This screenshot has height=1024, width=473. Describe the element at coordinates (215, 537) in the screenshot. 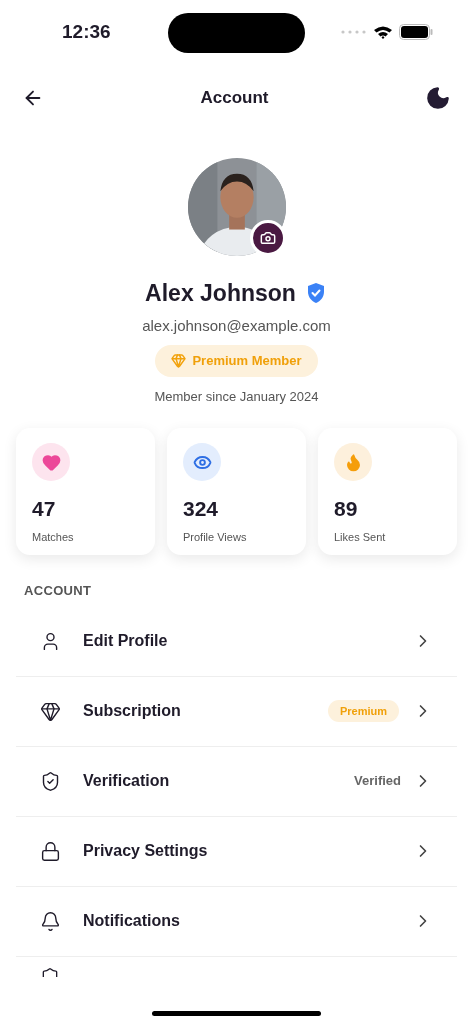

I see `stat-label: Profile Views` at that location.